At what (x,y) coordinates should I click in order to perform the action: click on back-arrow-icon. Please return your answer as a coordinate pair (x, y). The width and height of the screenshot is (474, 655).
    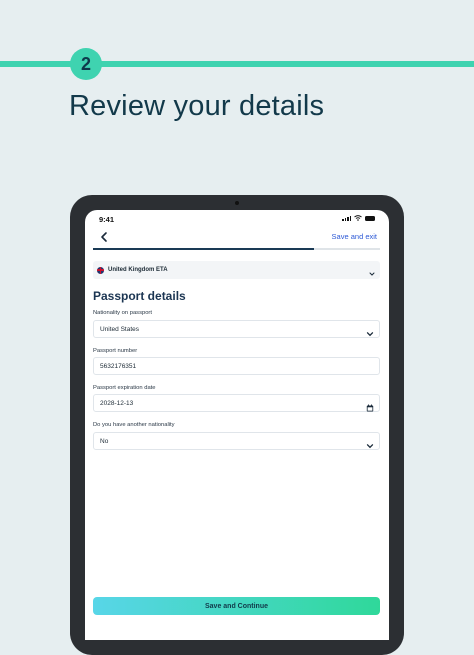
    Looking at the image, I should click on (104, 237).